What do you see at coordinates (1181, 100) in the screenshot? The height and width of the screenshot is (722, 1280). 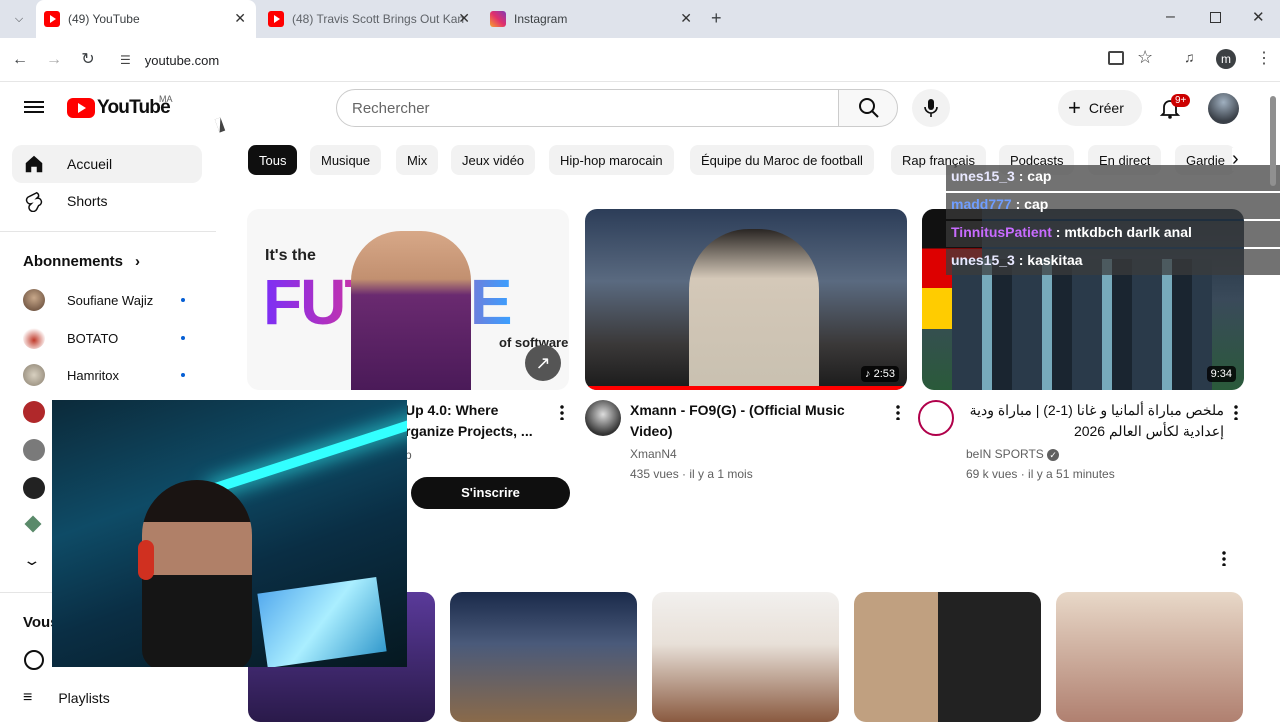 I see `notification-count-badge: 9+` at bounding box center [1181, 100].